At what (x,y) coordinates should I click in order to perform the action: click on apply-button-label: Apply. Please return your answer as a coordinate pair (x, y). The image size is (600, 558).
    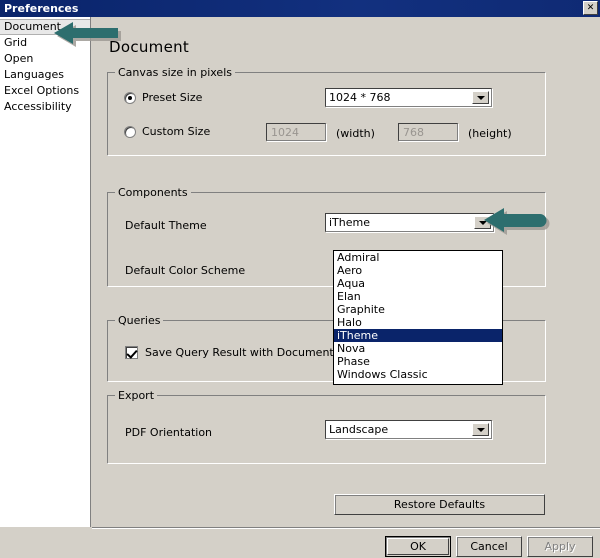
    Looking at the image, I should click on (560, 546).